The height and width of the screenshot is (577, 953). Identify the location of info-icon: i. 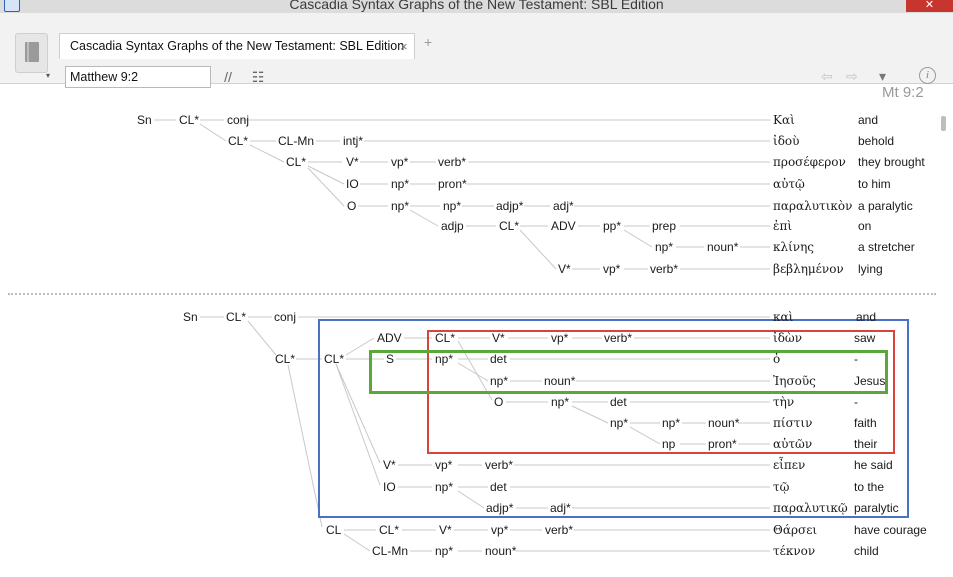
(927, 75).